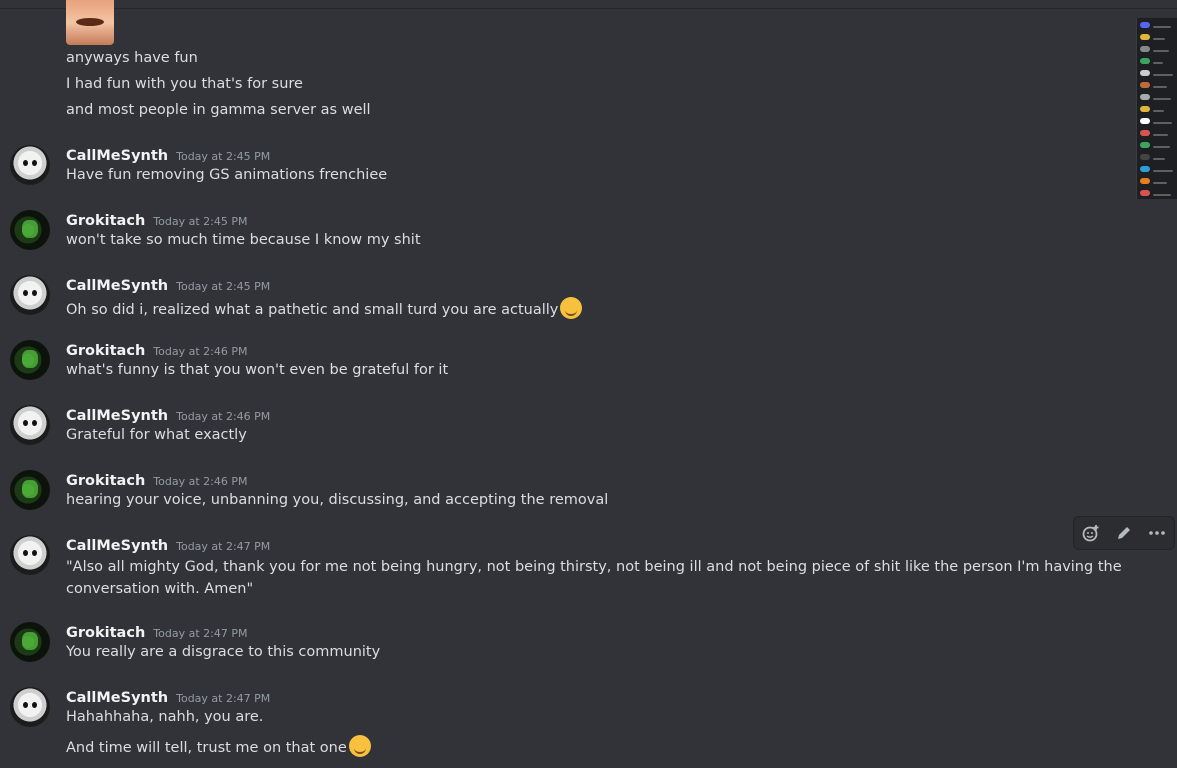 The image size is (1177, 768). I want to click on message-text: and most people in gamma server as well, so click(218, 110).